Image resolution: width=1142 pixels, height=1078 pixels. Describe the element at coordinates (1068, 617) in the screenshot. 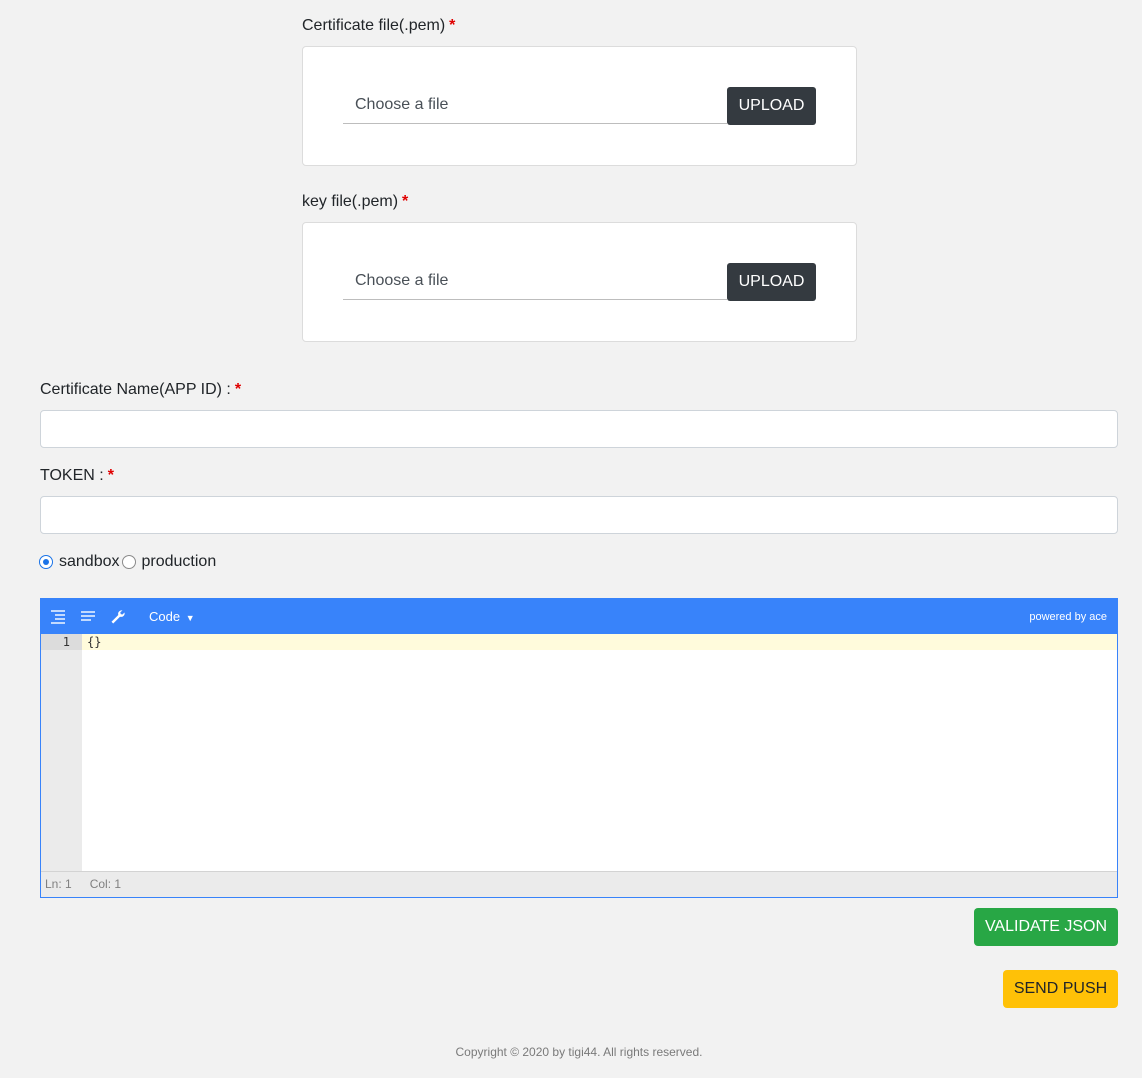

I see `powered-by-ace: powered by ace` at that location.